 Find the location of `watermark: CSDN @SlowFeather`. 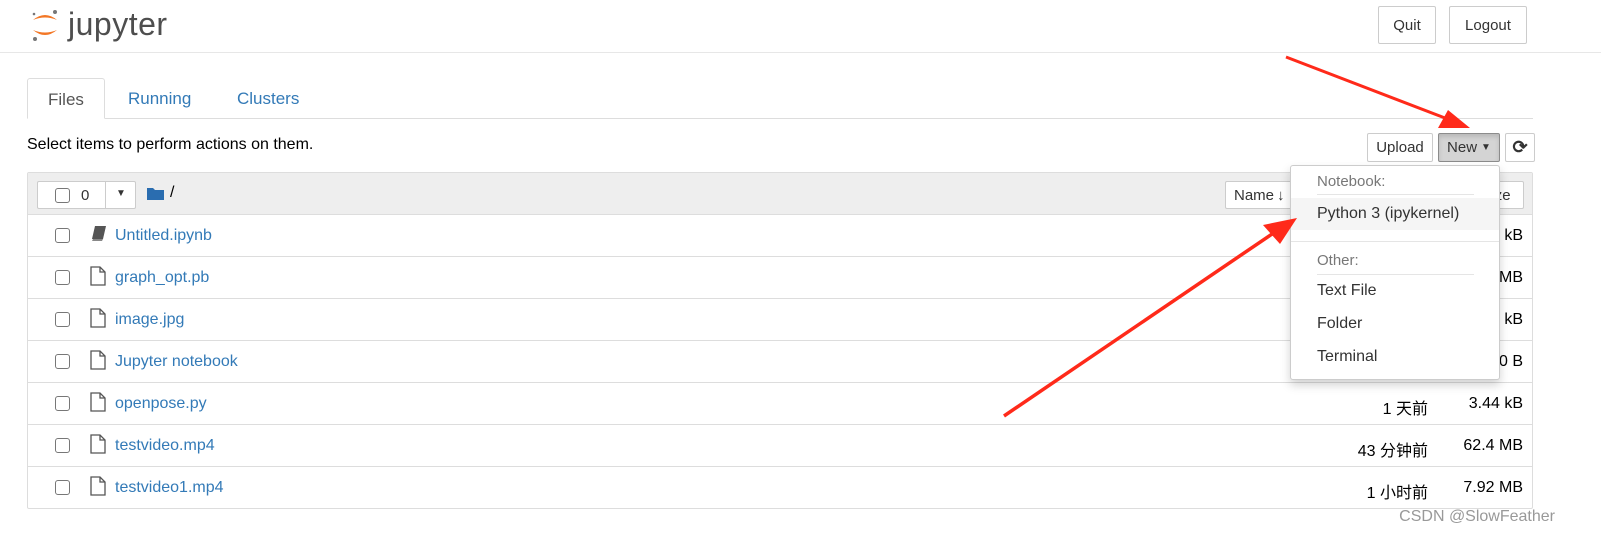

watermark: CSDN @SlowFeather is located at coordinates (1477, 516).